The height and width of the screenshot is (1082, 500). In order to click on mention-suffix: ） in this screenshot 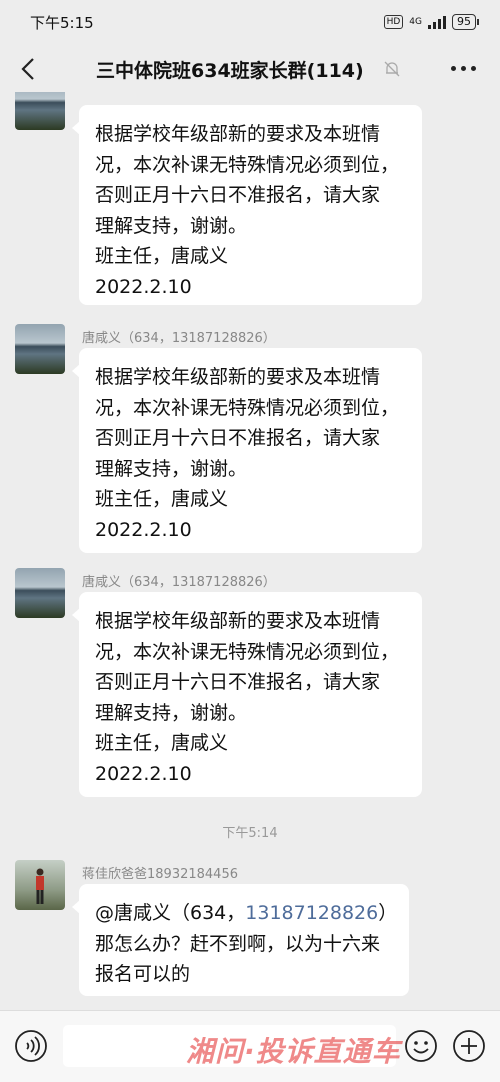, I will do `click(388, 913)`.